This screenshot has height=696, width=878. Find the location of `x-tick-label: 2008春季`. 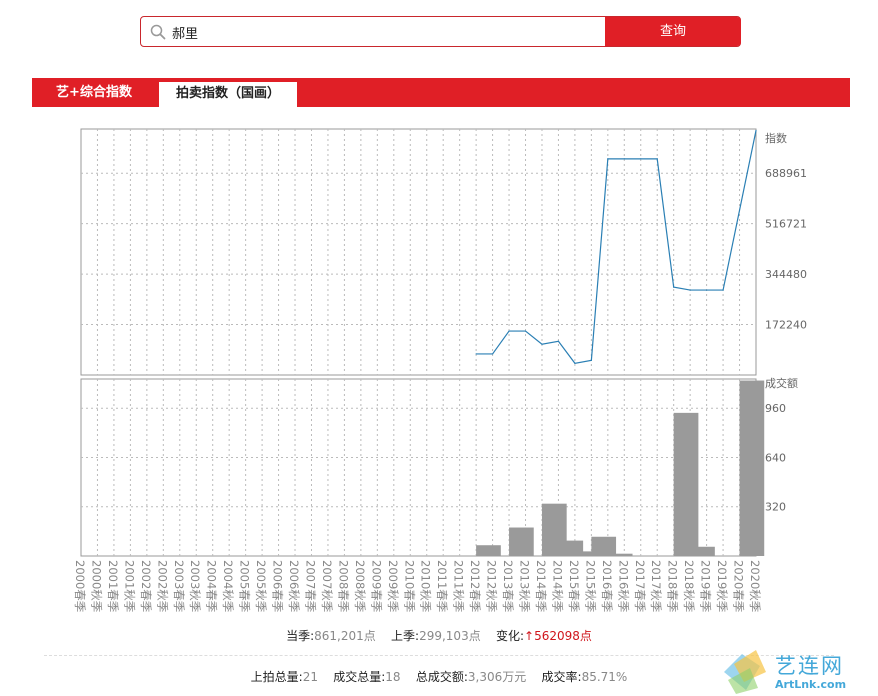

x-tick-label: 2008春季 is located at coordinates (343, 586).